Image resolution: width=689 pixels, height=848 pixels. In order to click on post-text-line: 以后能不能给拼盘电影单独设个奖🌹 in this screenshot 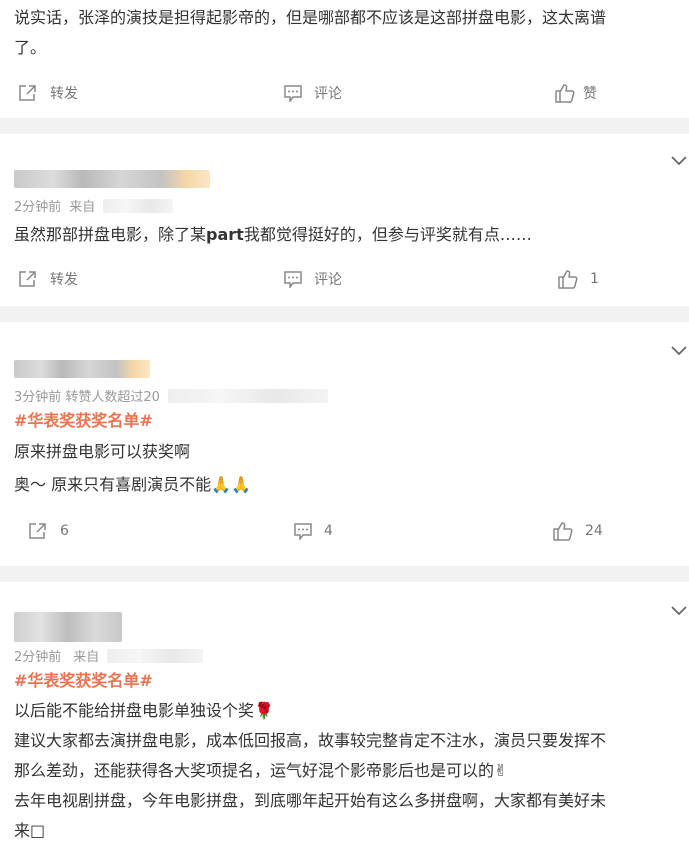, I will do `click(144, 710)`.